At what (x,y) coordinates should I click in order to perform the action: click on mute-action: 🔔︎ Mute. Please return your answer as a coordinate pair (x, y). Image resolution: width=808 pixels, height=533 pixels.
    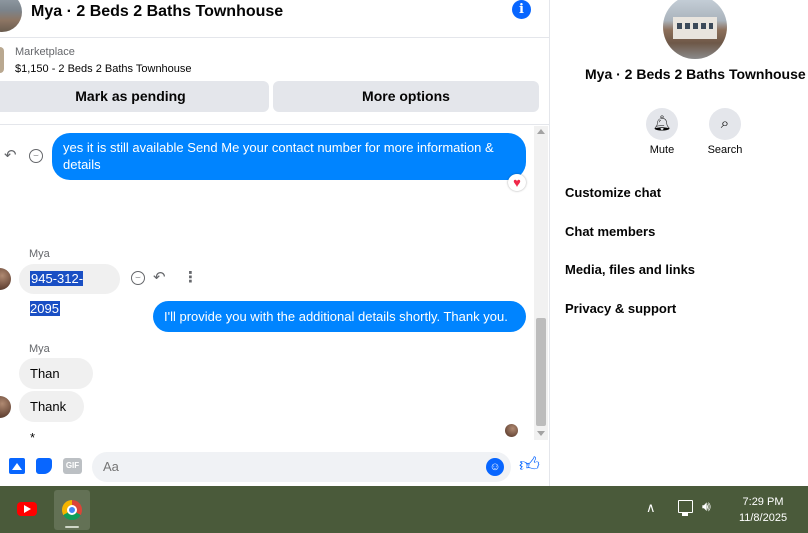
    Looking at the image, I should click on (662, 132).